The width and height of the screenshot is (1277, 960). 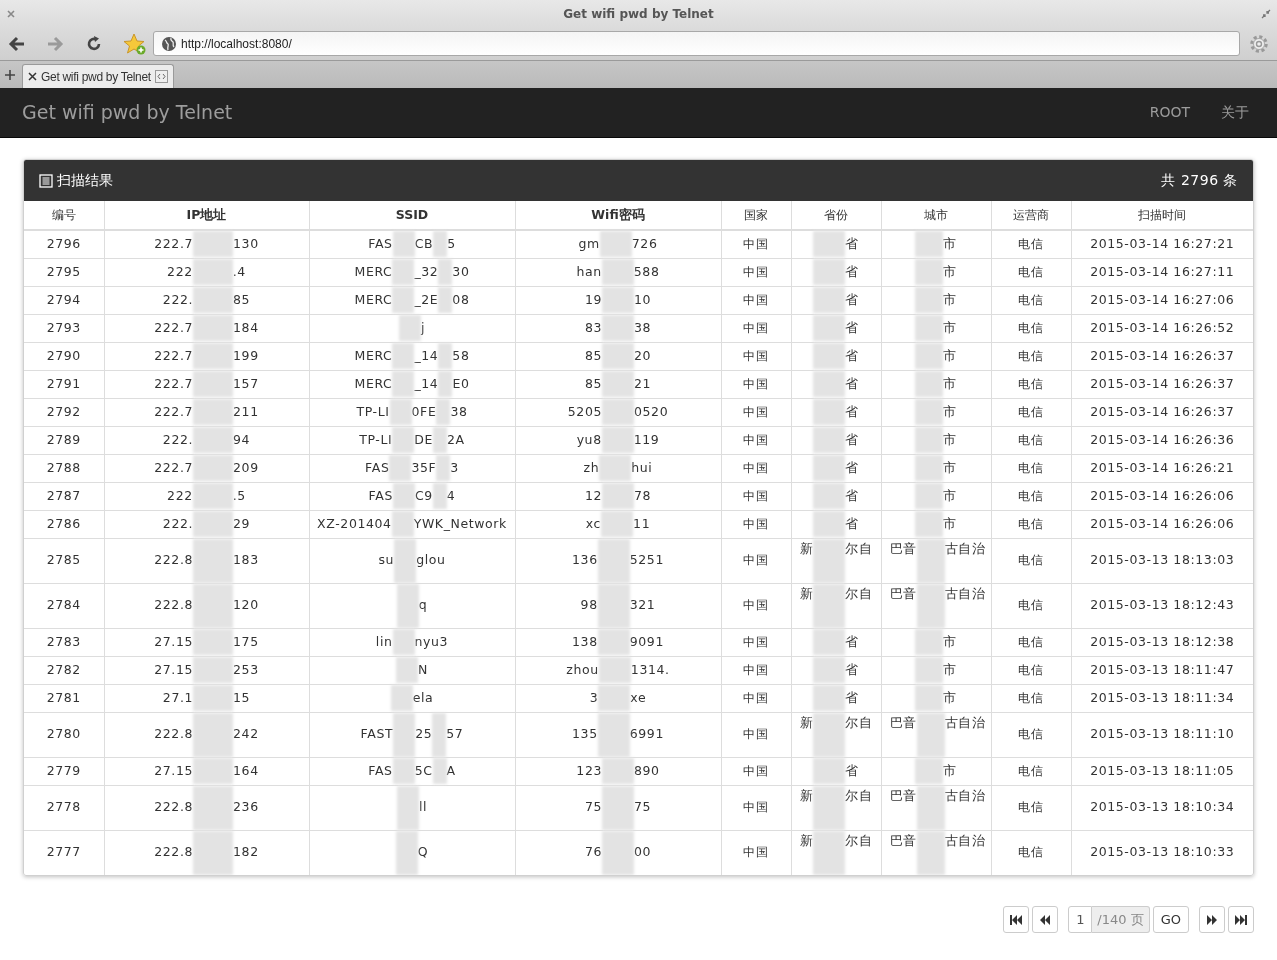 What do you see at coordinates (424, 467) in the screenshot?
I see `cell-text: 35F` at bounding box center [424, 467].